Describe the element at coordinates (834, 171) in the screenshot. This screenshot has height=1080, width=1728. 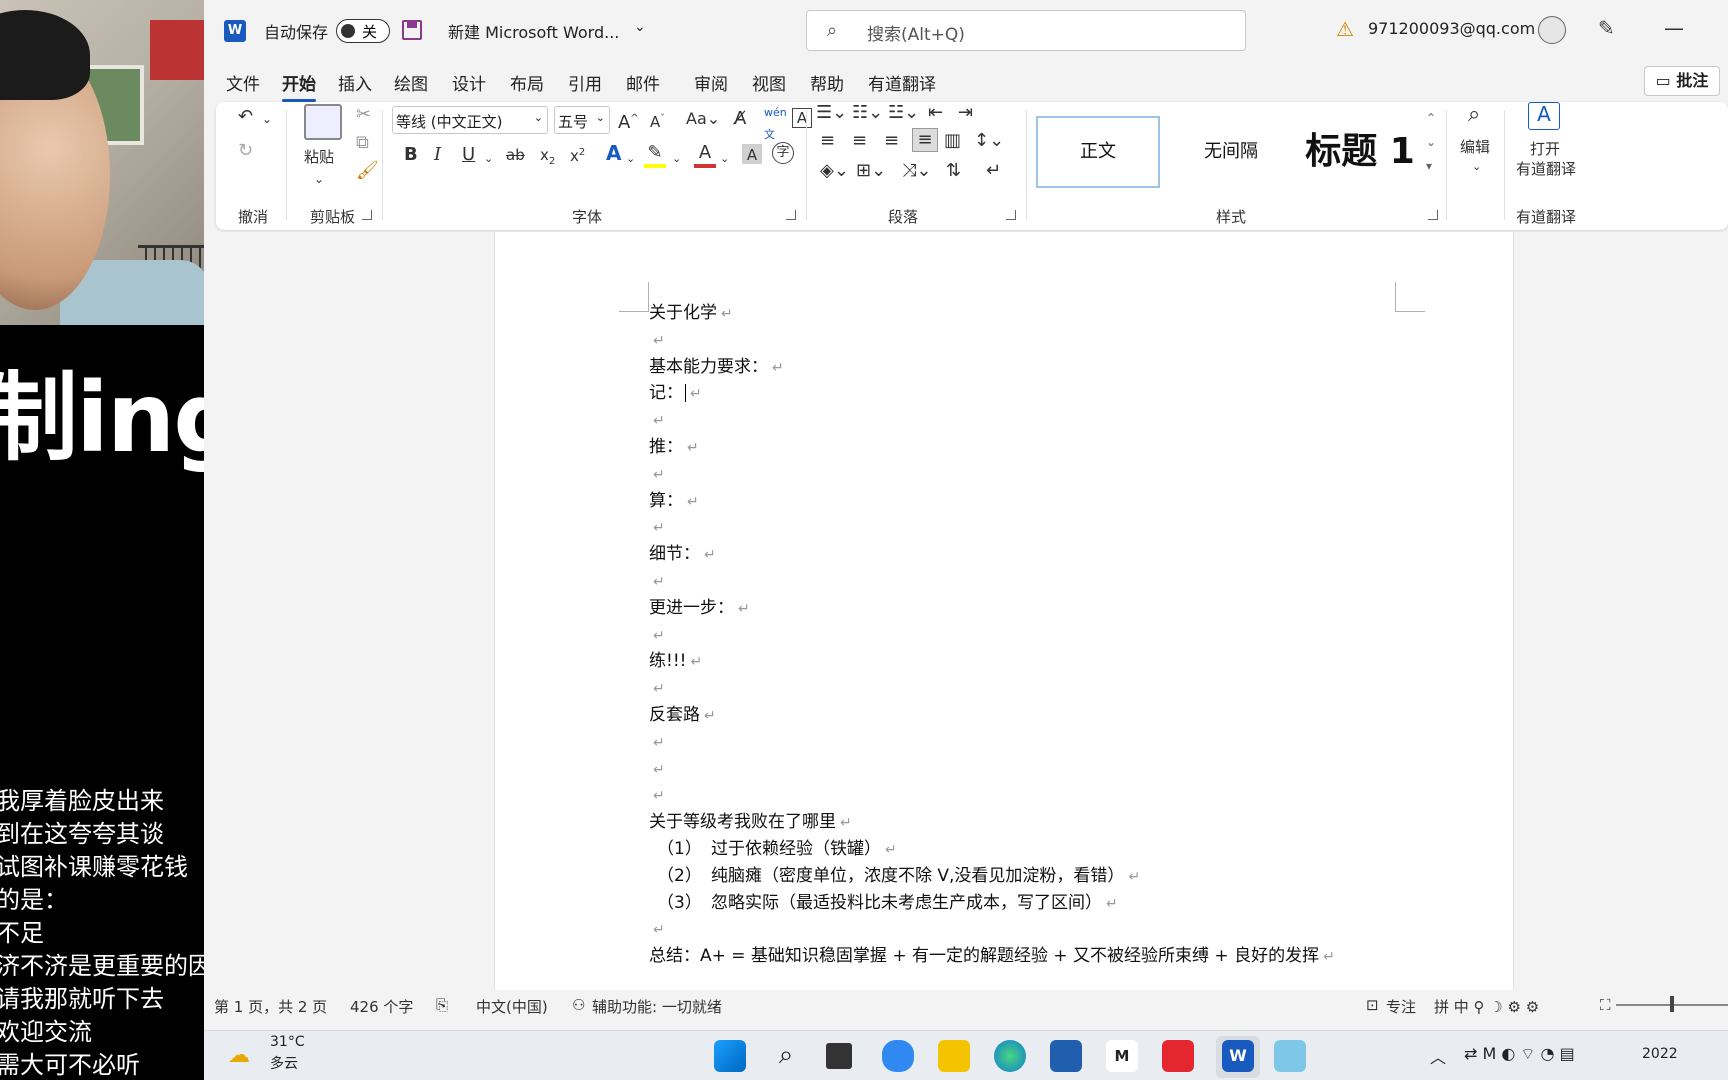
I see `shading-icon: ◈⌄` at that location.